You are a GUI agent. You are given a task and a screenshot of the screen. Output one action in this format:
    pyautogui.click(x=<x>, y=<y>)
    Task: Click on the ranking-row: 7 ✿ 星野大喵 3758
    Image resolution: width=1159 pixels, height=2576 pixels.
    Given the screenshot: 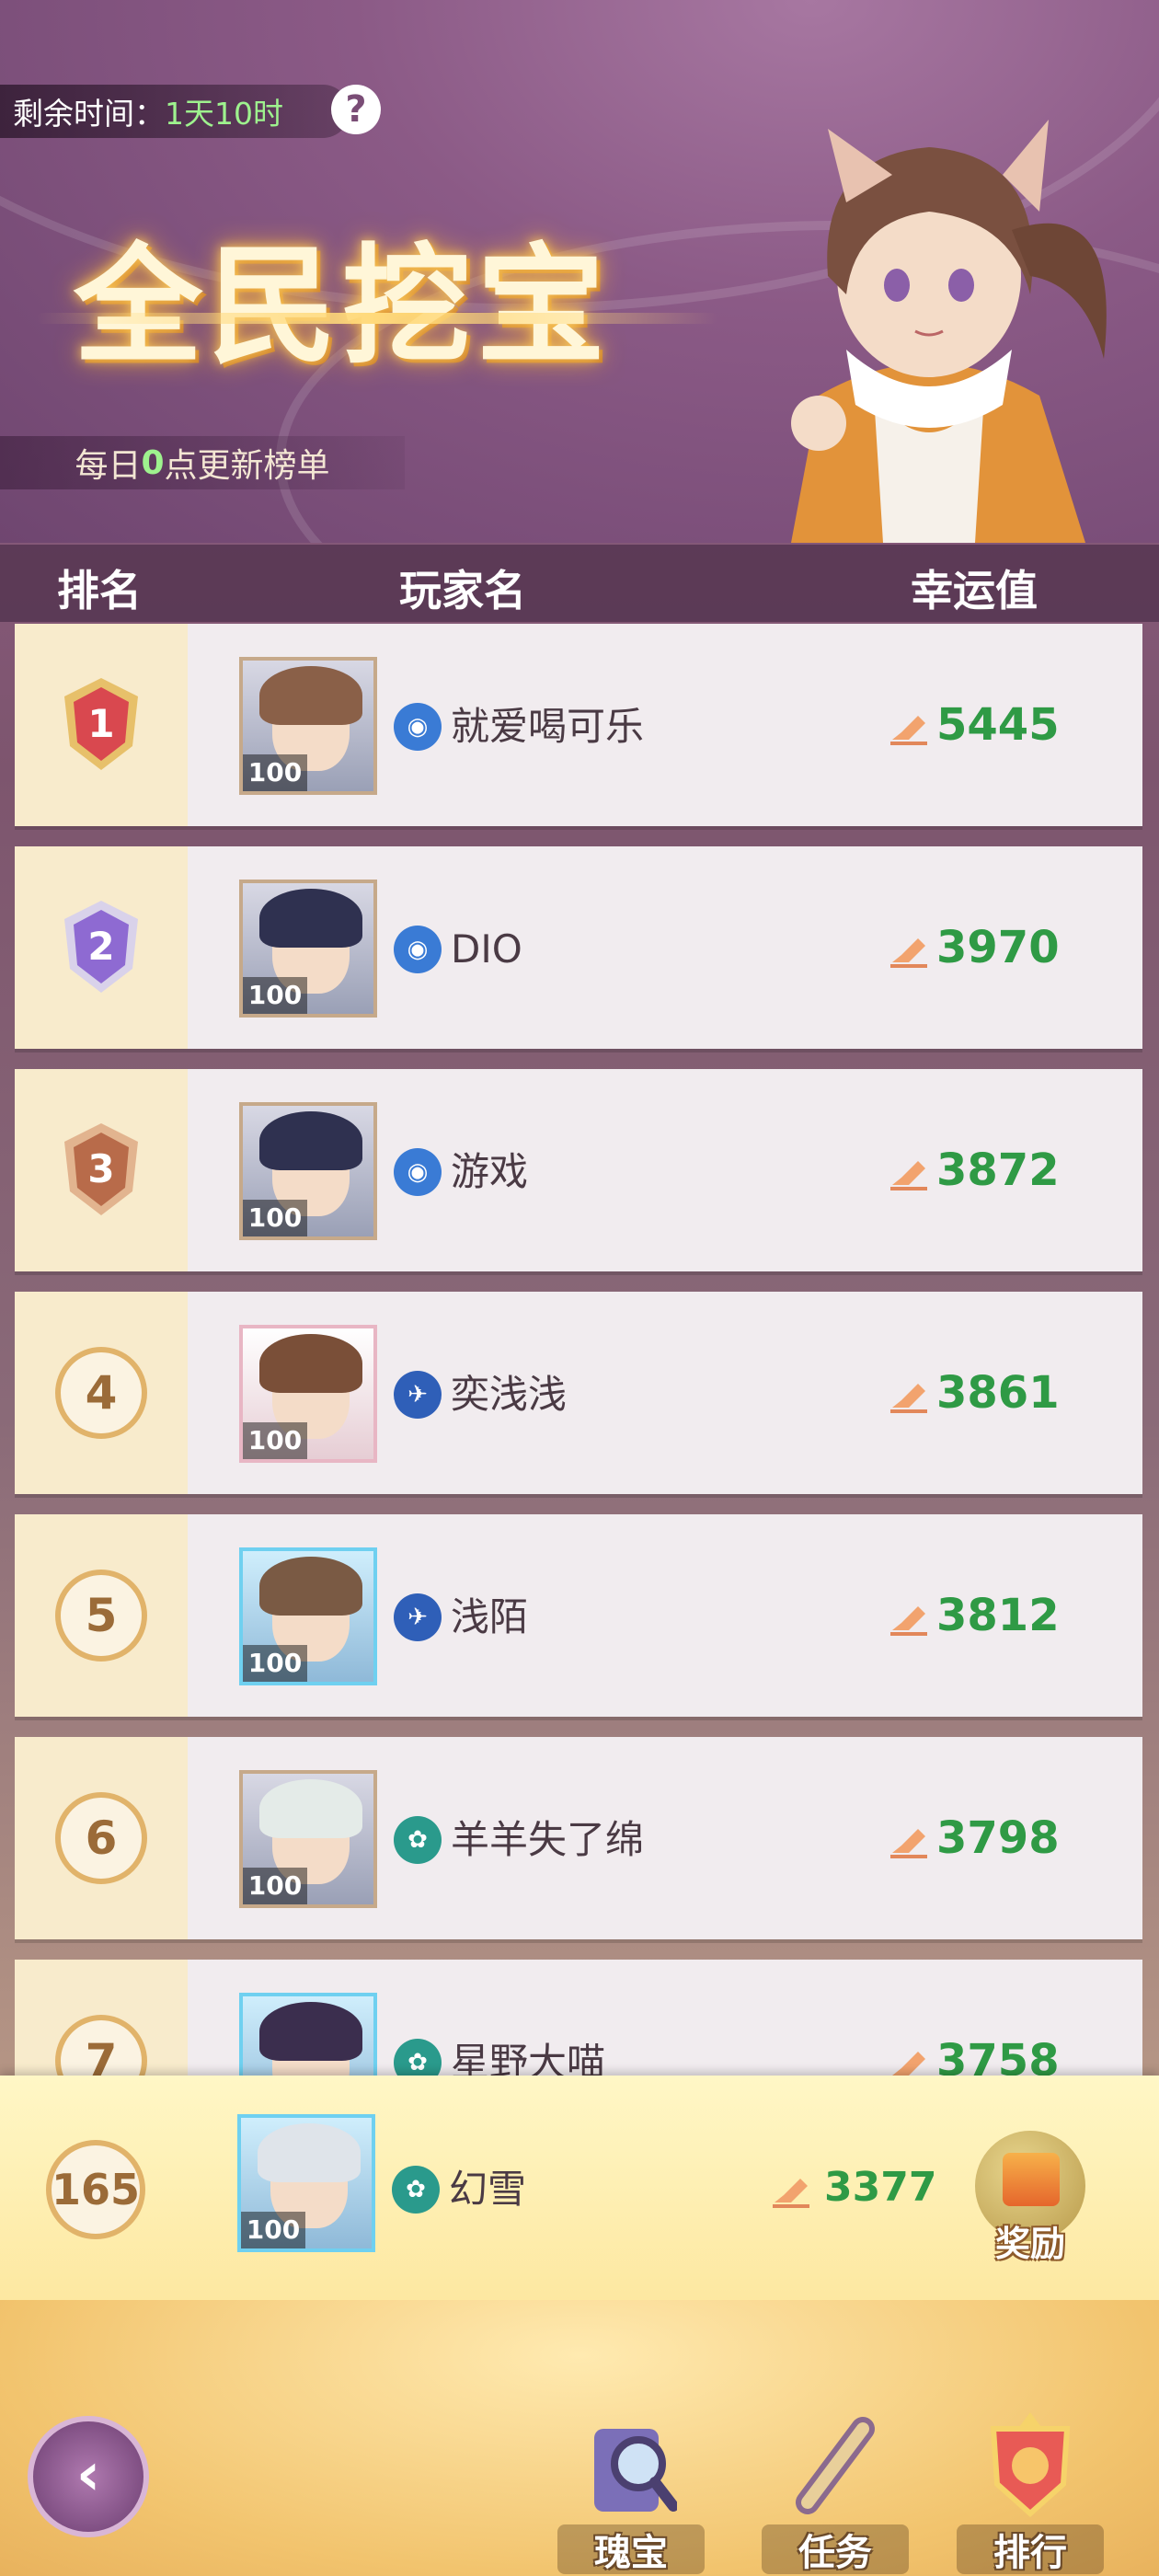 What is the action you would take?
    pyautogui.click(x=578, y=2018)
    